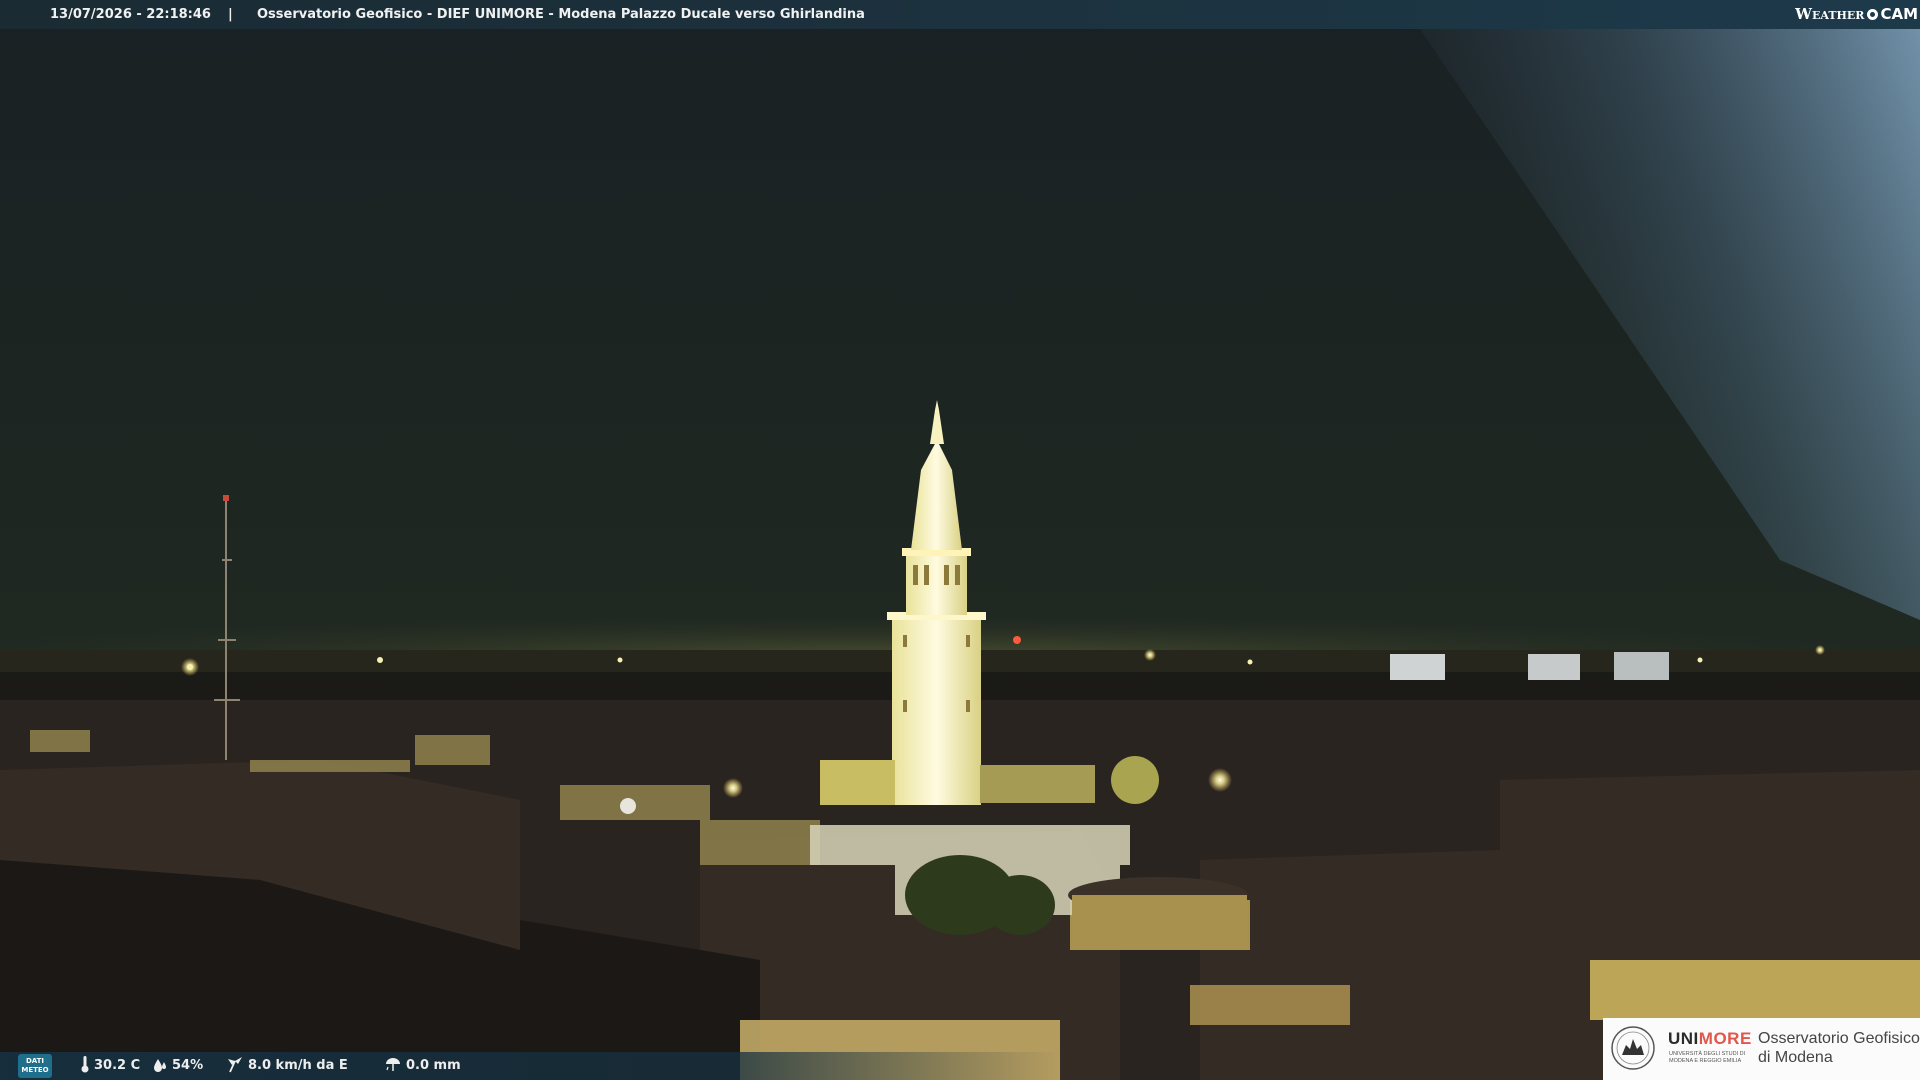 This screenshot has width=1920, height=1080. I want to click on rain-value: 0.0 mm, so click(433, 1065).